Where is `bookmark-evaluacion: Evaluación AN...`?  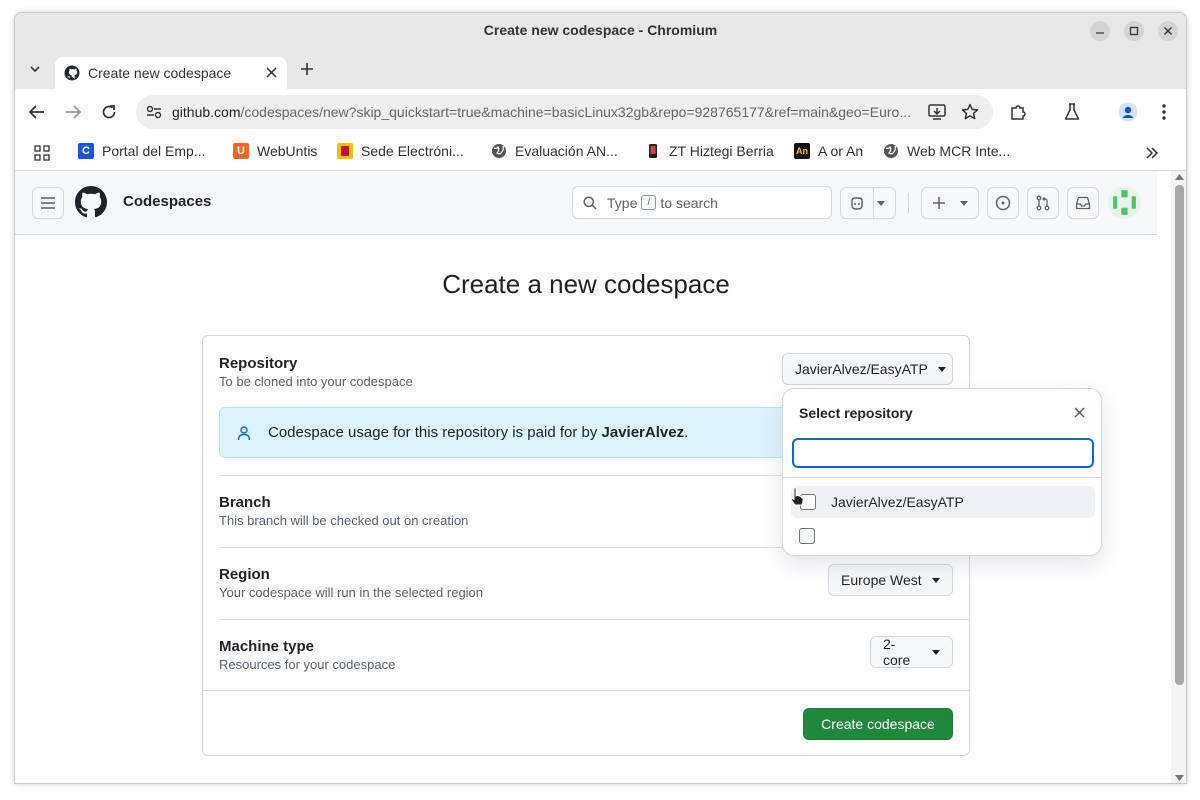 bookmark-evaluacion: Evaluación AN... is located at coordinates (554, 151).